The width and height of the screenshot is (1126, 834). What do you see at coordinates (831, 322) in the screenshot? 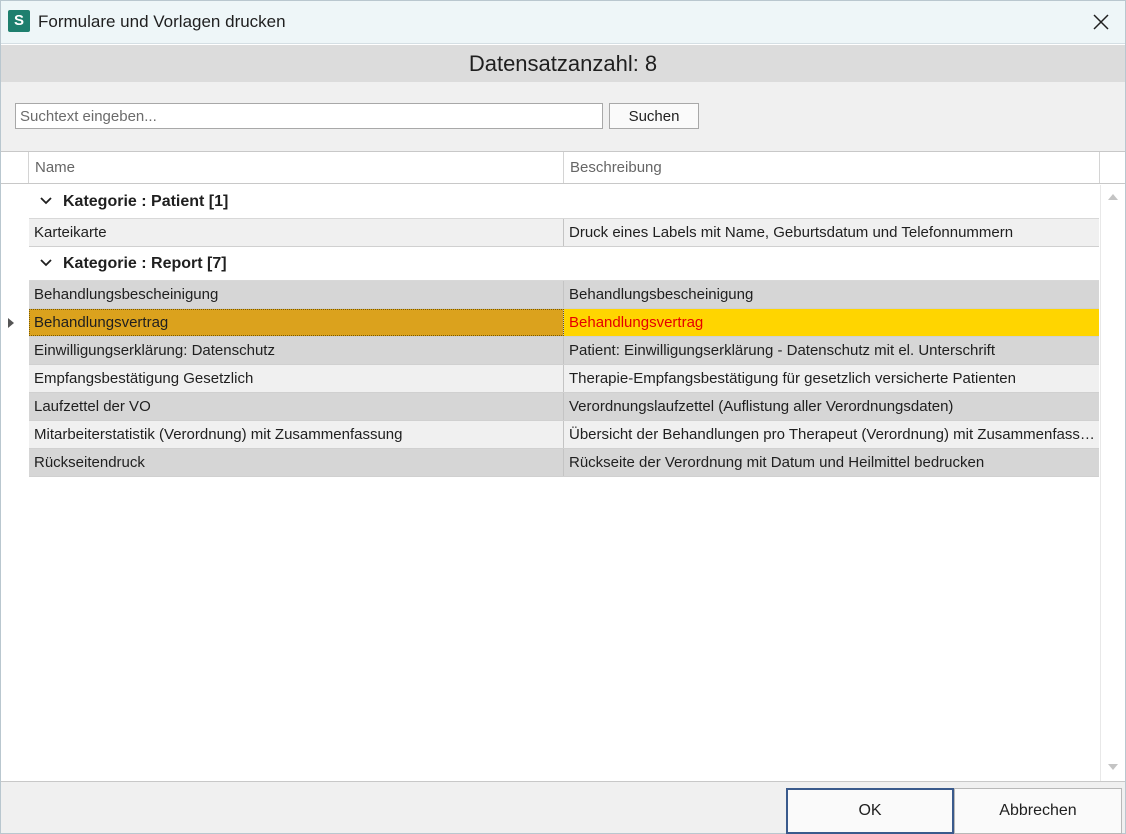
I see `cell-description: Behandlungsvertrag` at bounding box center [831, 322].